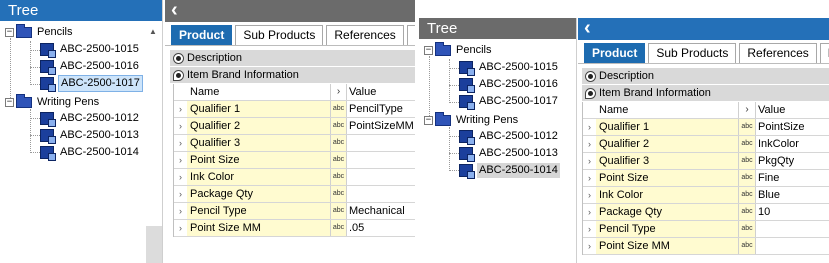 This screenshot has width=829, height=263. I want to click on table-row: › Package Qty abc 10, so click(706, 212).